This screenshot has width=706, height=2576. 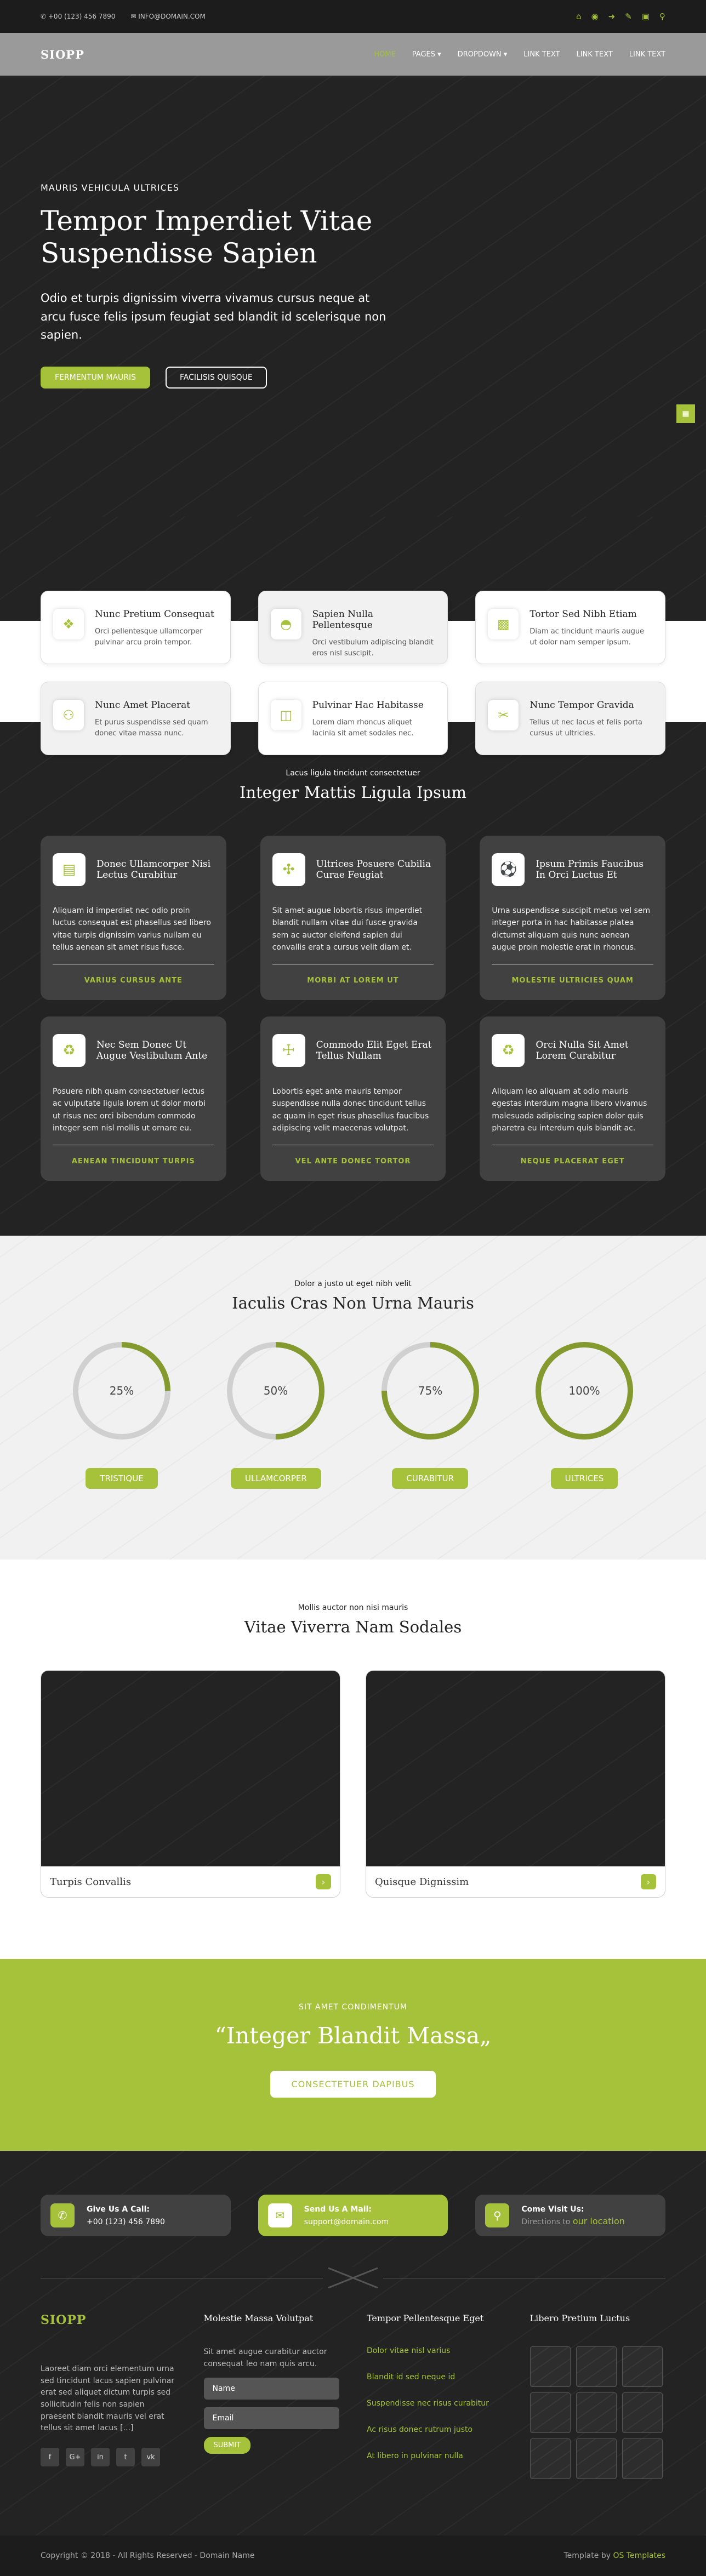 What do you see at coordinates (133, 975) in the screenshot?
I see `service-link: VARIUS CURSUS ANTE` at bounding box center [133, 975].